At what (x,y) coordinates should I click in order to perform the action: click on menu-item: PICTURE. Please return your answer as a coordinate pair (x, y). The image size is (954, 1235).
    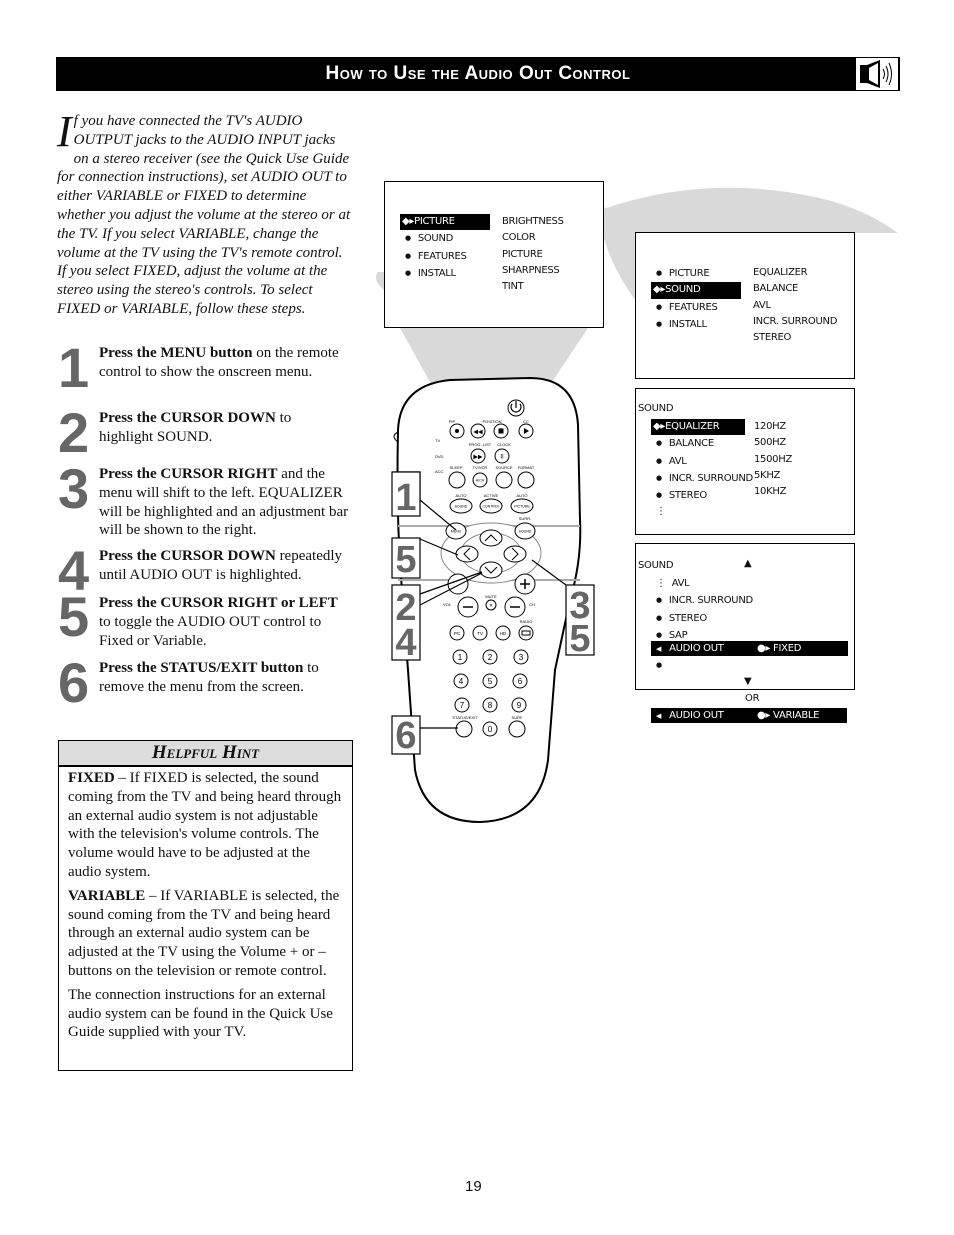
    Looking at the image, I should click on (696, 273).